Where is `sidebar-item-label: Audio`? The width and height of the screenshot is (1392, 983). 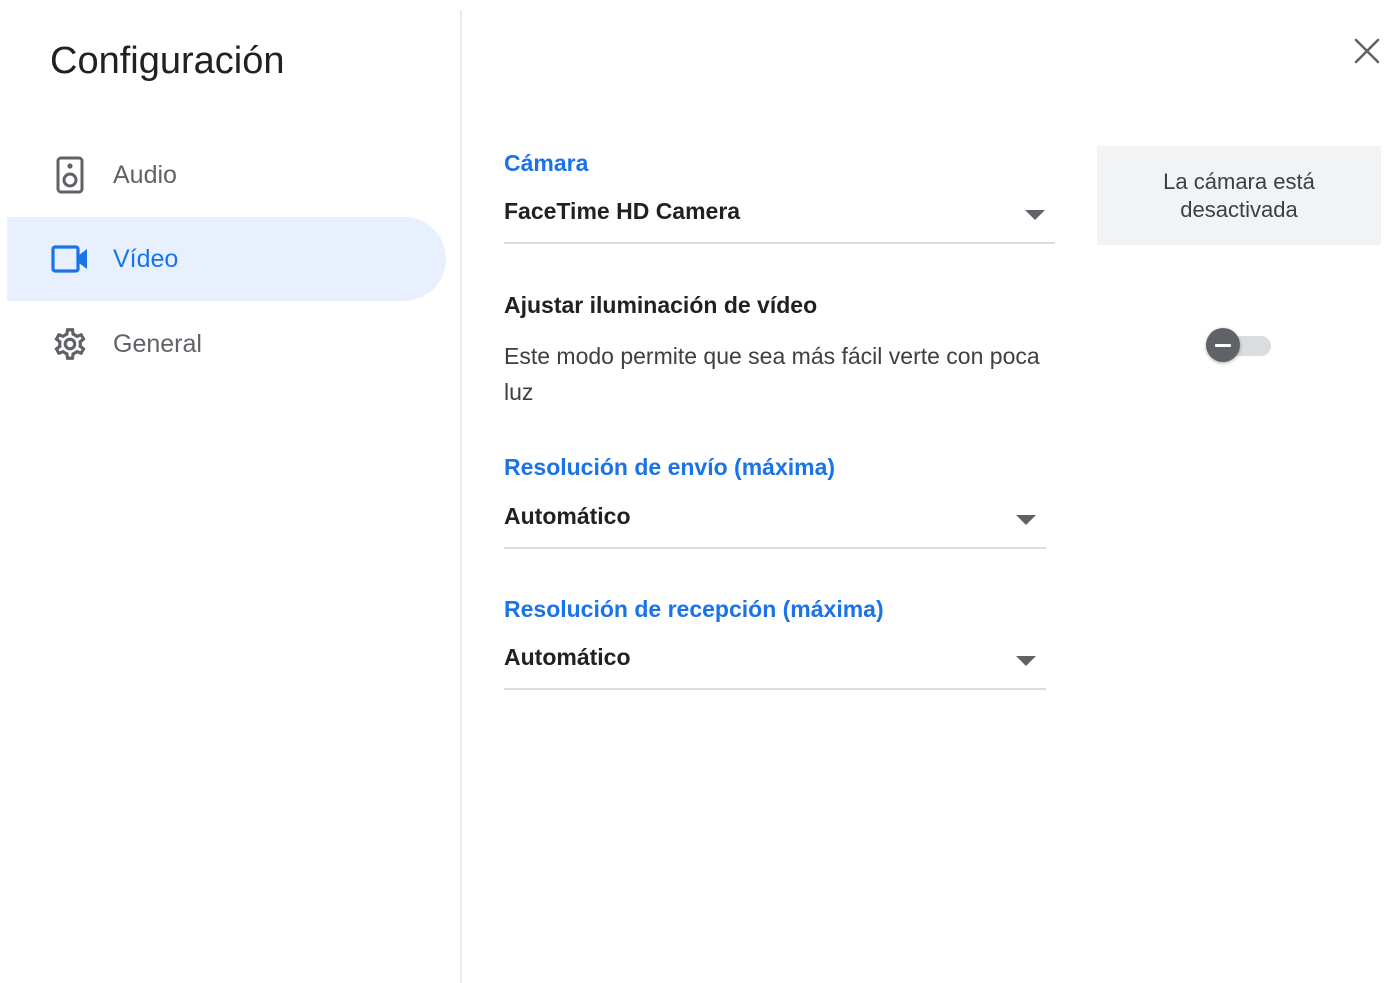 sidebar-item-label: Audio is located at coordinates (145, 175).